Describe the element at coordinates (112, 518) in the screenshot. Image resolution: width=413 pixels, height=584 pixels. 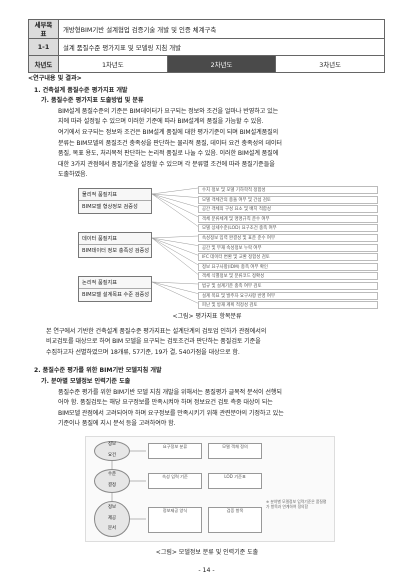
I see `oval-document: 정보 제공 문서` at that location.